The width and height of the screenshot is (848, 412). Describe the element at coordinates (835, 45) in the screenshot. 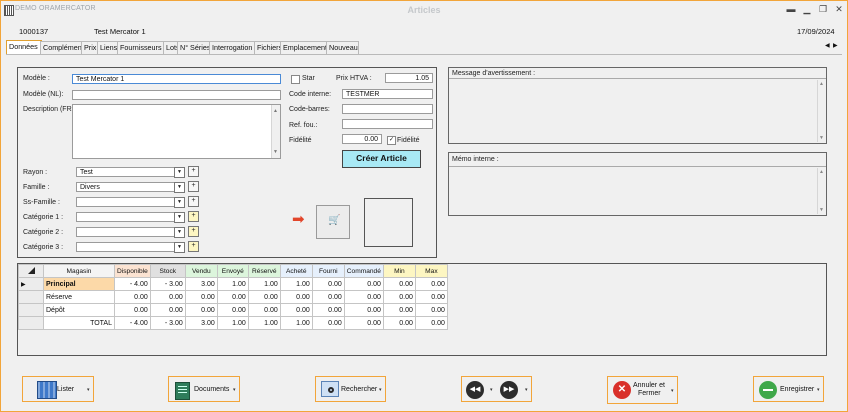

I see `tab-scroll-right-icon: ▶` at that location.